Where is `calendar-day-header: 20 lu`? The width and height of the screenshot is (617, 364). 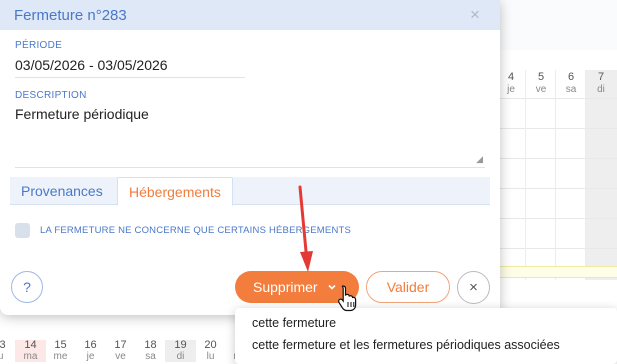 calendar-day-header: 20 lu is located at coordinates (210, 351).